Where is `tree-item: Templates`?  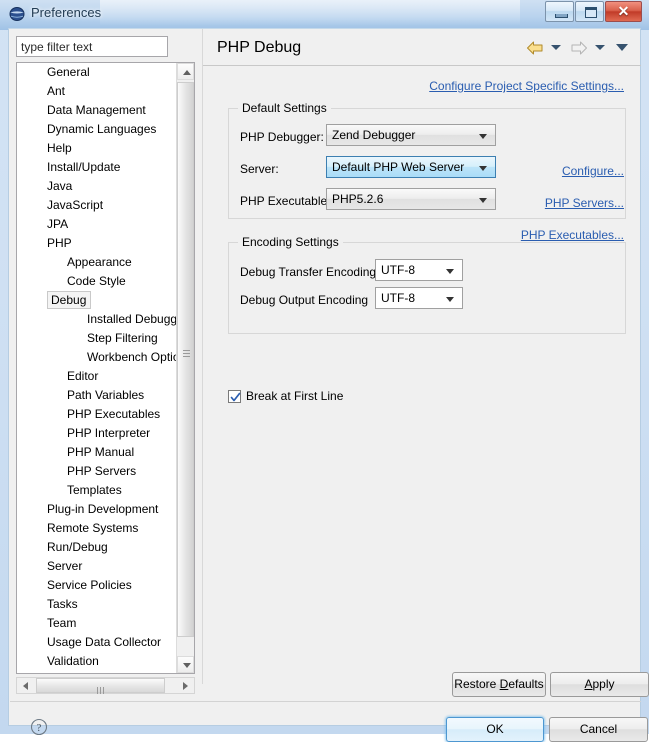
tree-item: Templates is located at coordinates (97, 490).